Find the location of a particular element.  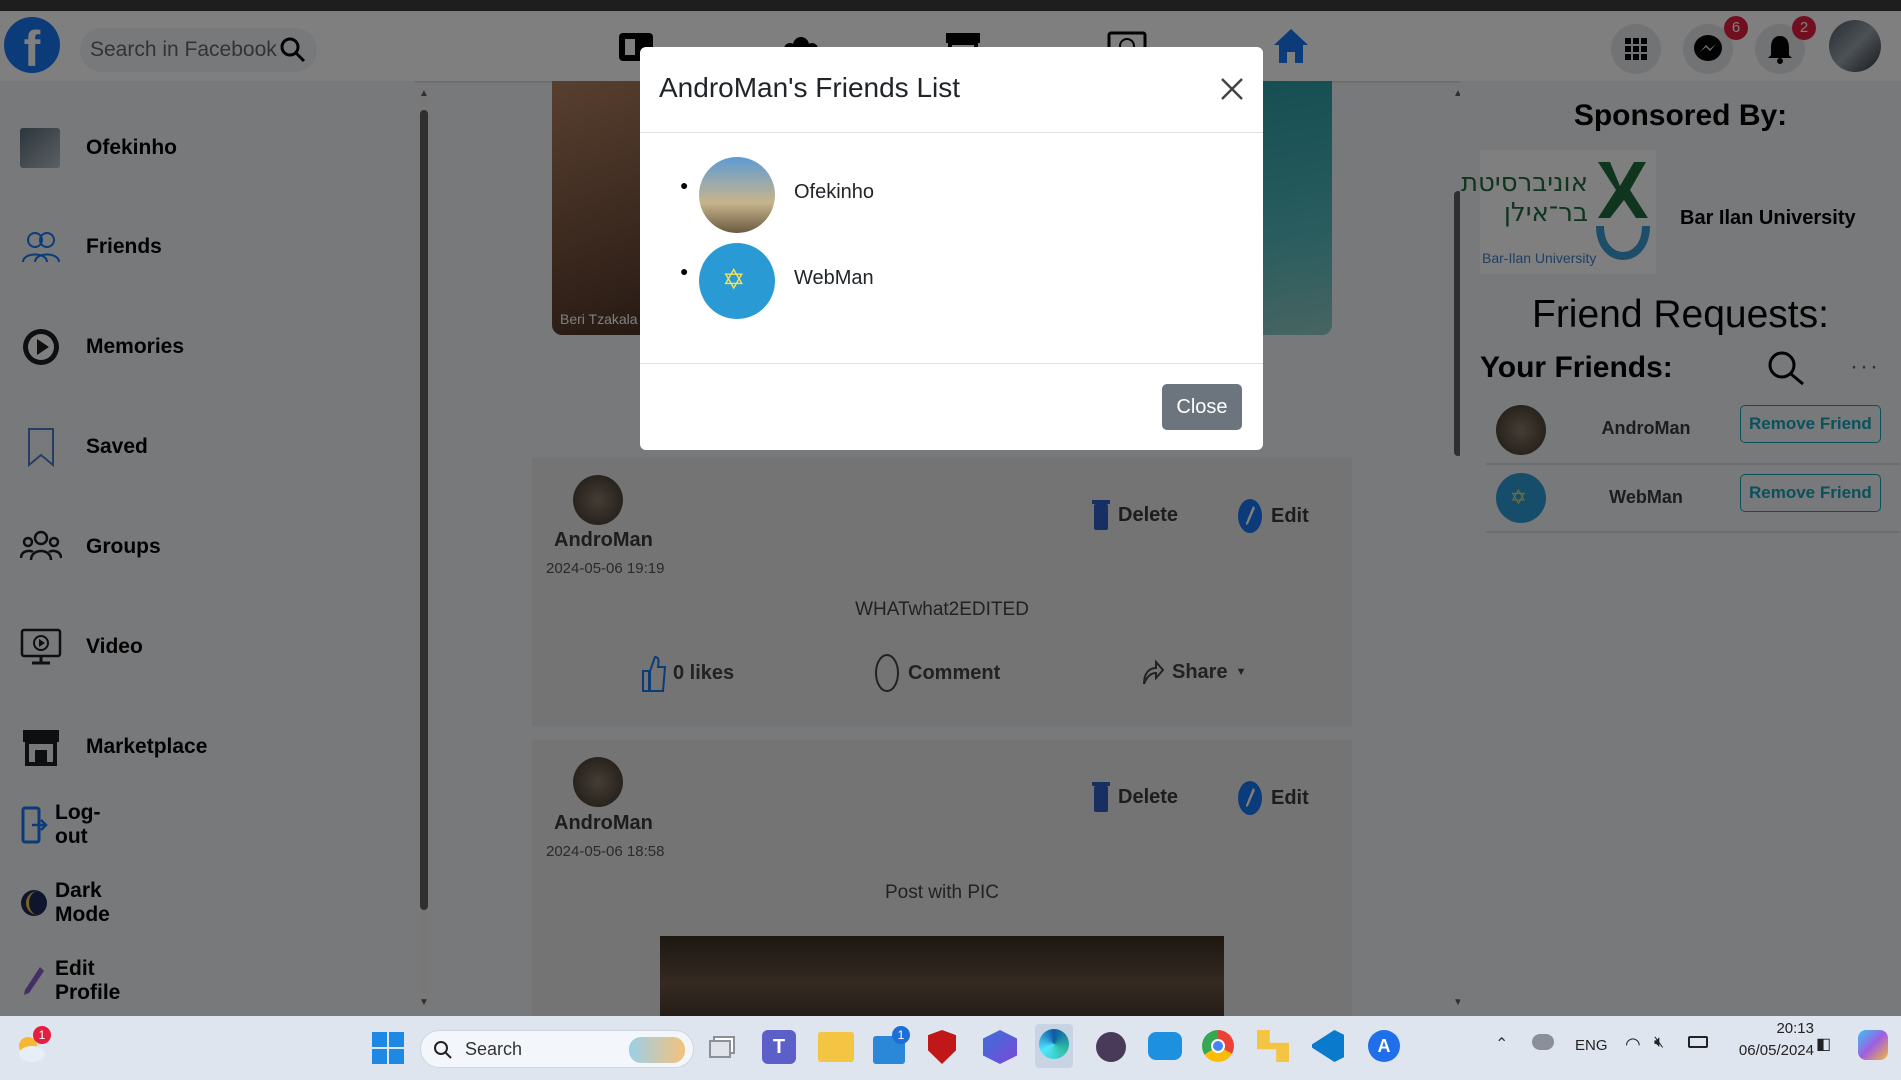

clock-date: 06/05/2024 is located at coordinates (1764, 1050).